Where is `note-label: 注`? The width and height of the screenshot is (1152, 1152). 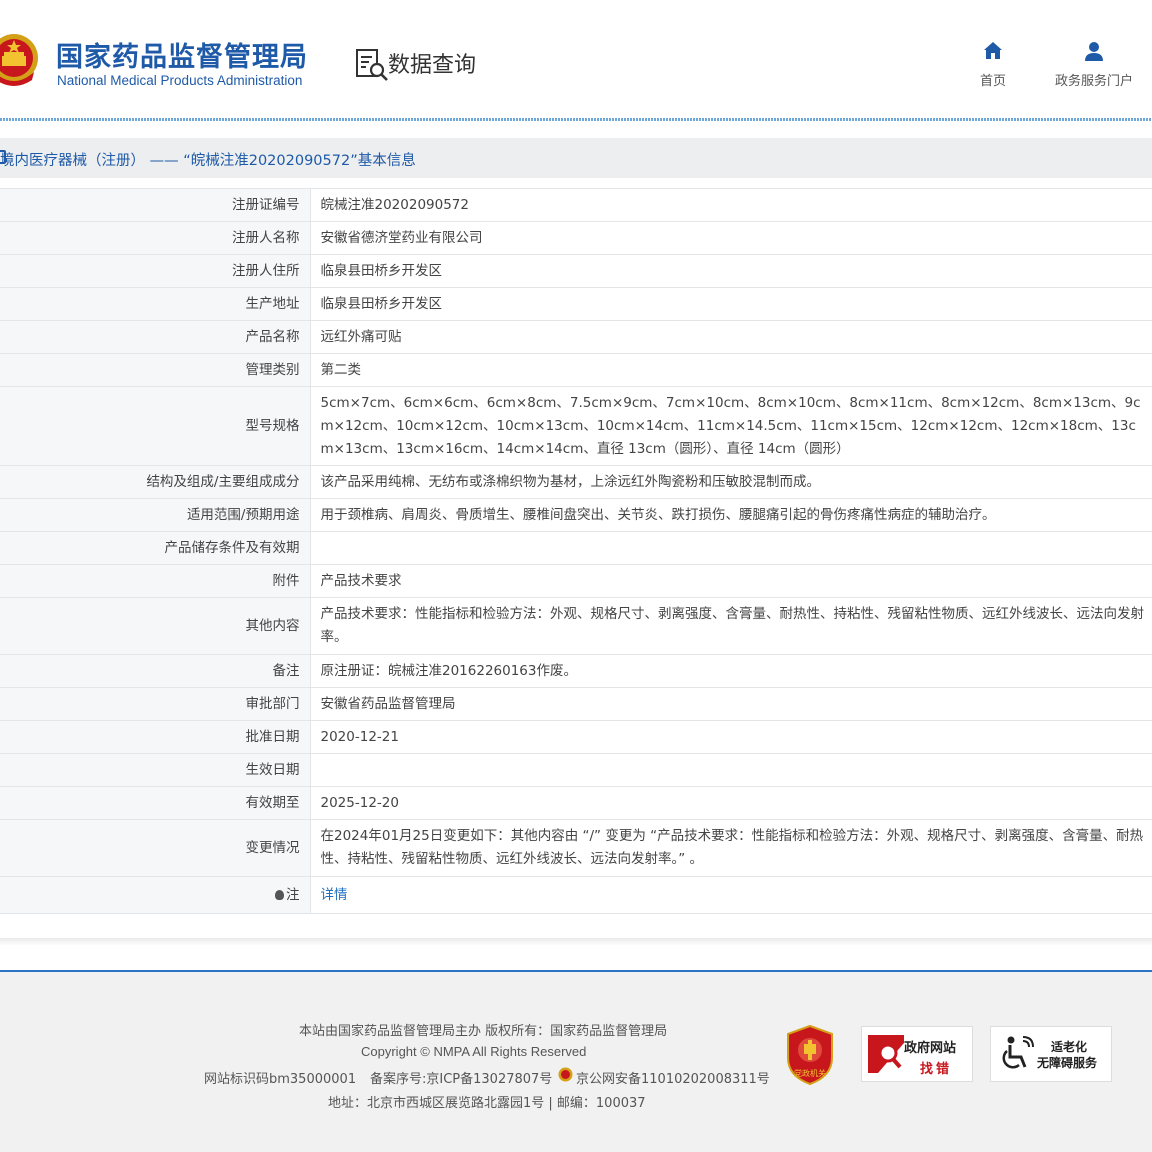 note-label: 注 is located at coordinates (293, 894).